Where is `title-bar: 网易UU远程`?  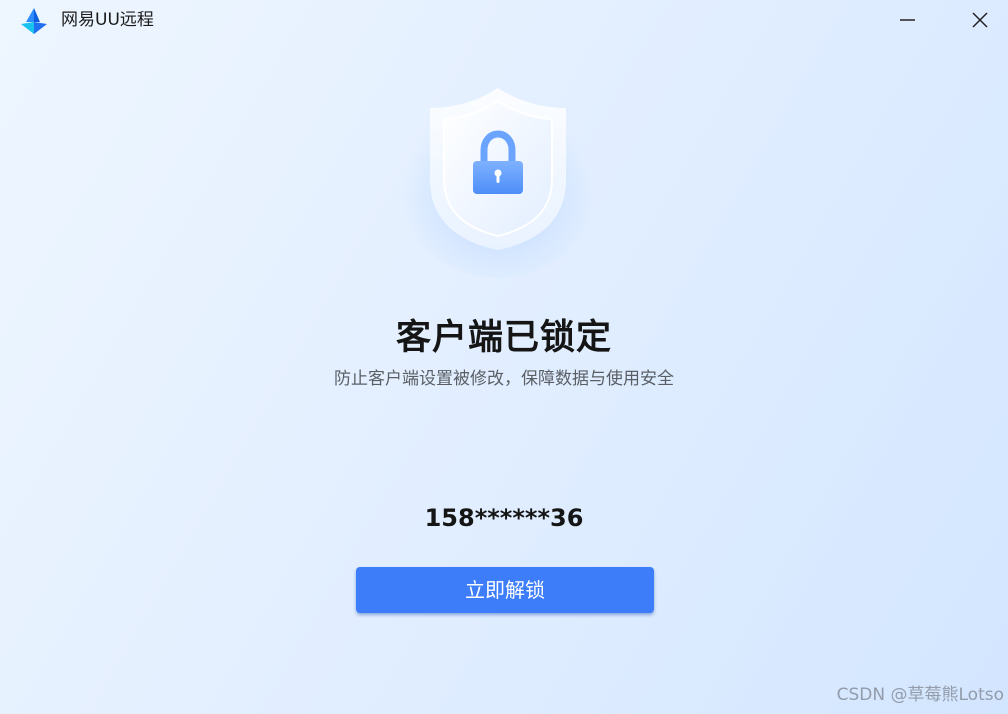 title-bar: 网易UU远程 is located at coordinates (504, 20).